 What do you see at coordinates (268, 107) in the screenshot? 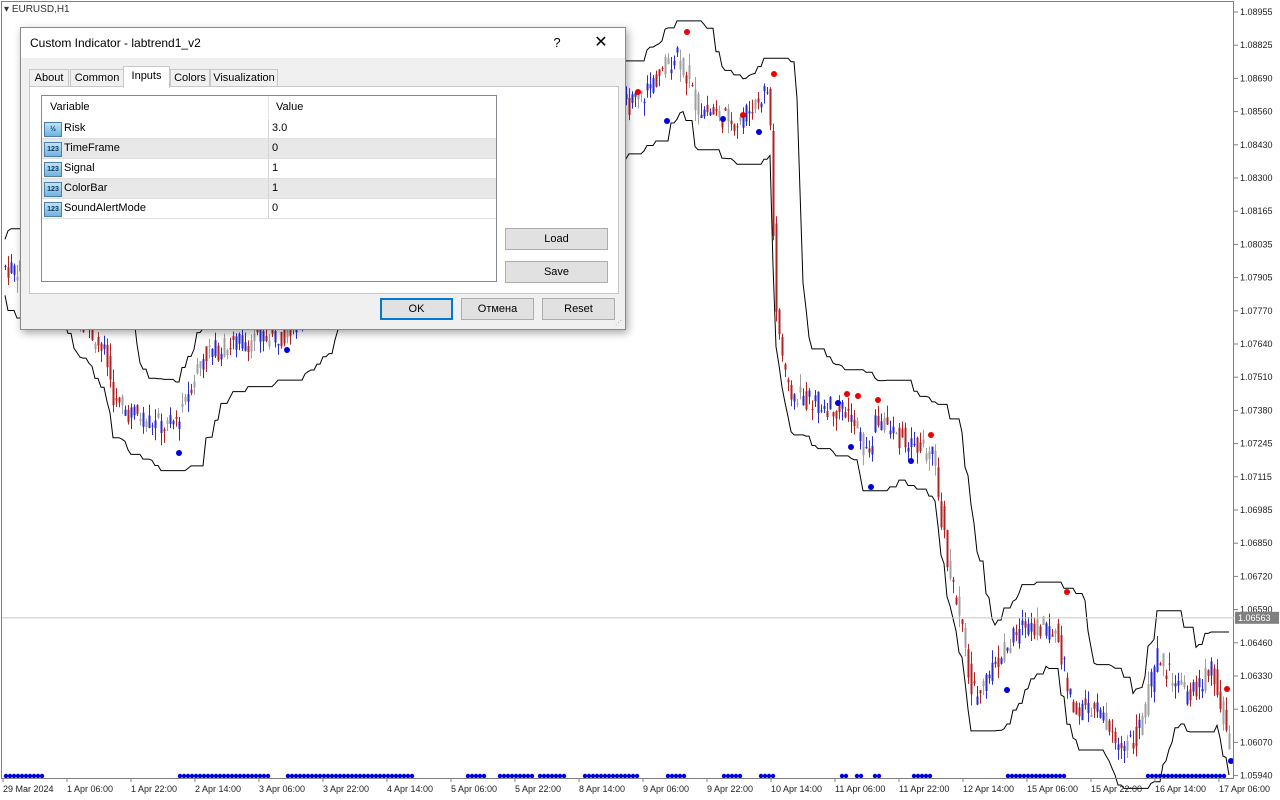
I see `column-divider` at bounding box center [268, 107].